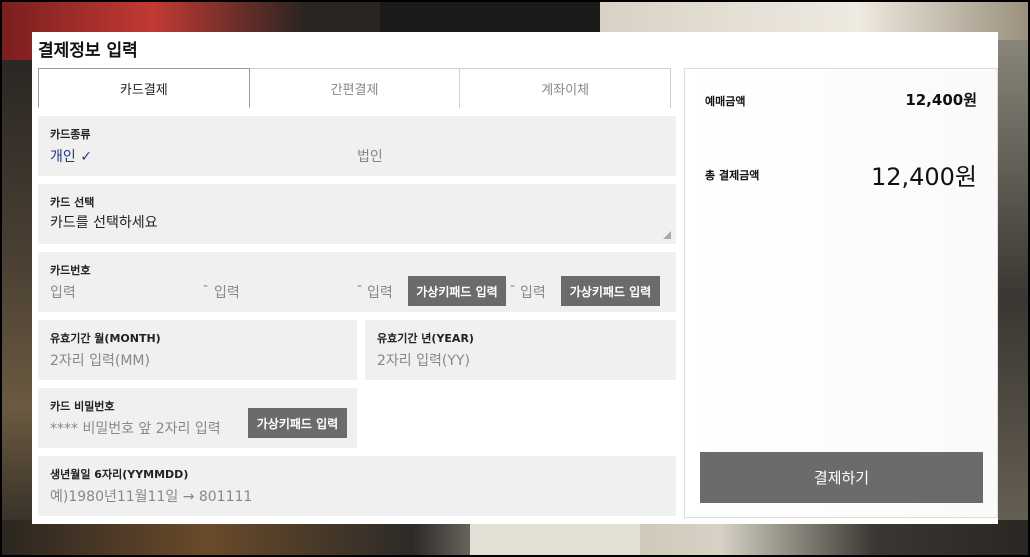 Image resolution: width=1030 pixels, height=557 pixels. Describe the element at coordinates (104, 223) in the screenshot. I see `card-select-value: 카드를 선택하세요` at that location.